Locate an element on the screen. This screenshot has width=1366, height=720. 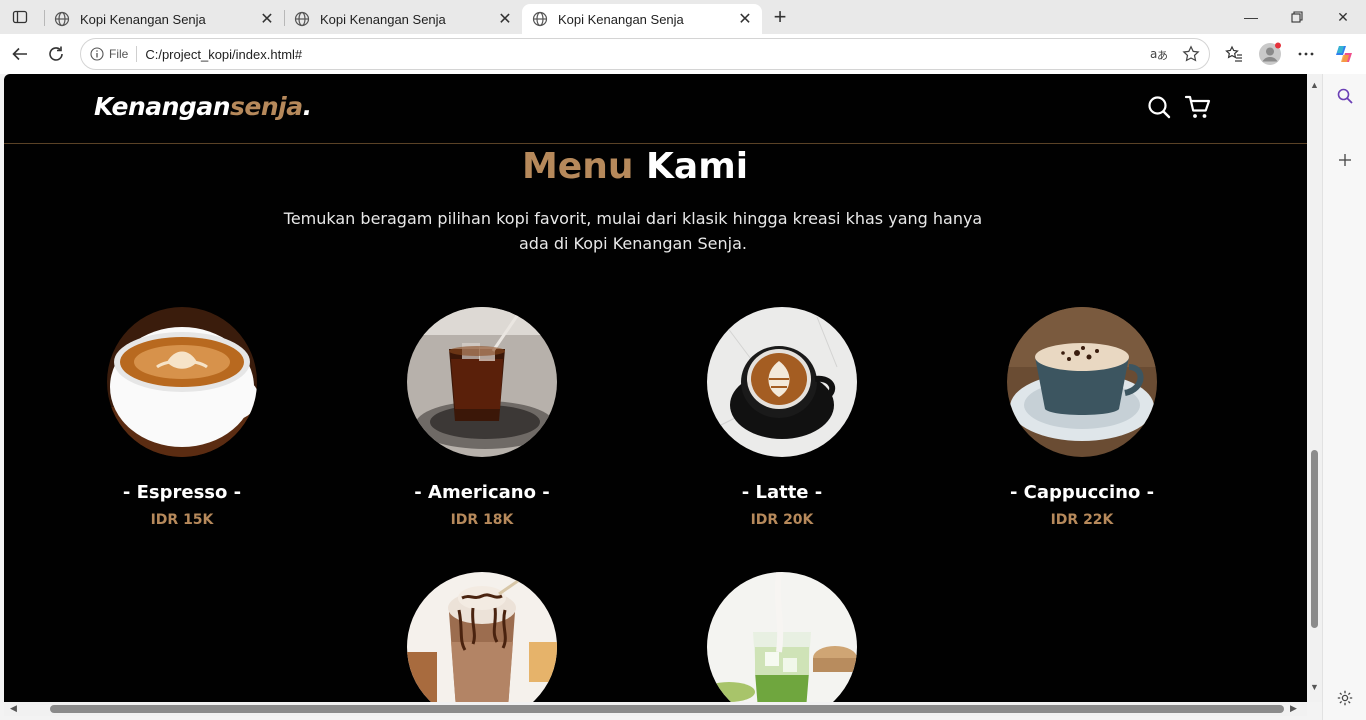
settings-gear-icon is located at coordinates (1345, 698).